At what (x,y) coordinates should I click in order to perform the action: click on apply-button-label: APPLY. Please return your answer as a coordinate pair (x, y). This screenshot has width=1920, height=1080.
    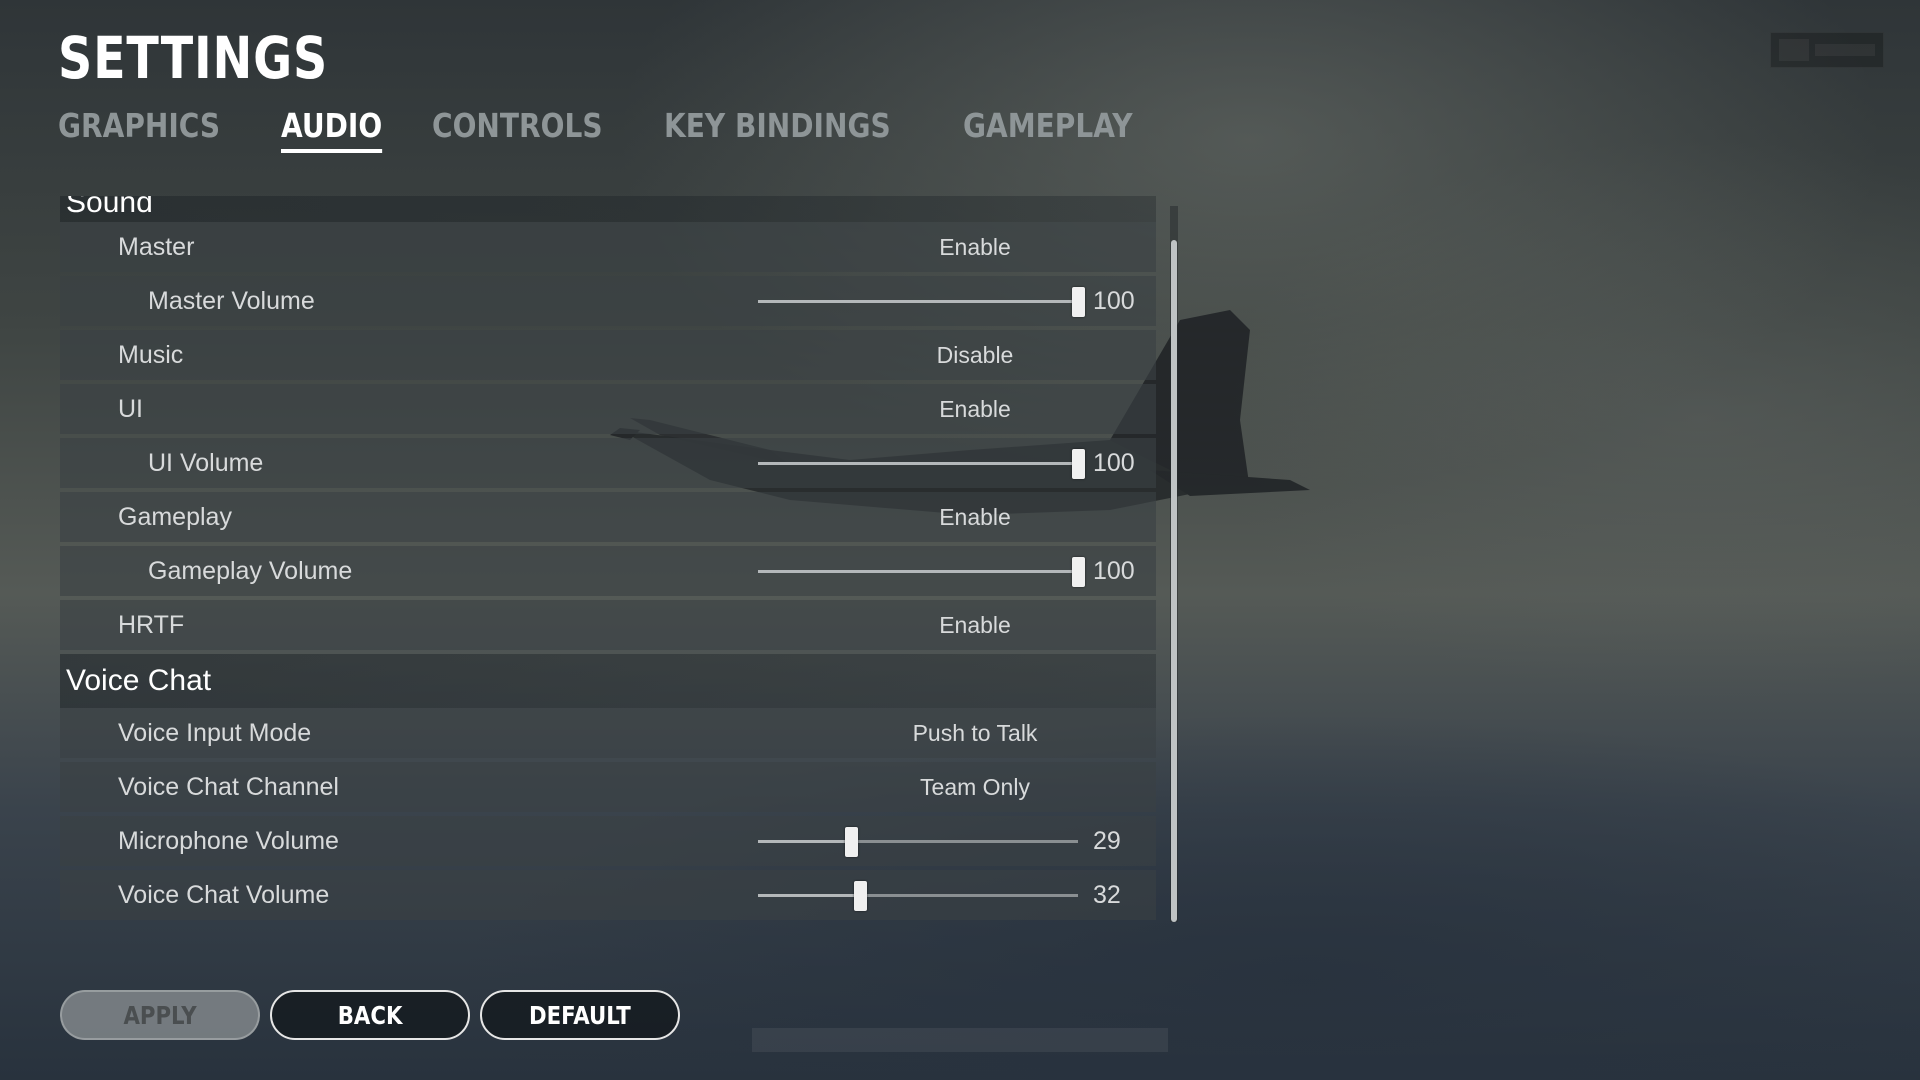
    Looking at the image, I should click on (160, 1015).